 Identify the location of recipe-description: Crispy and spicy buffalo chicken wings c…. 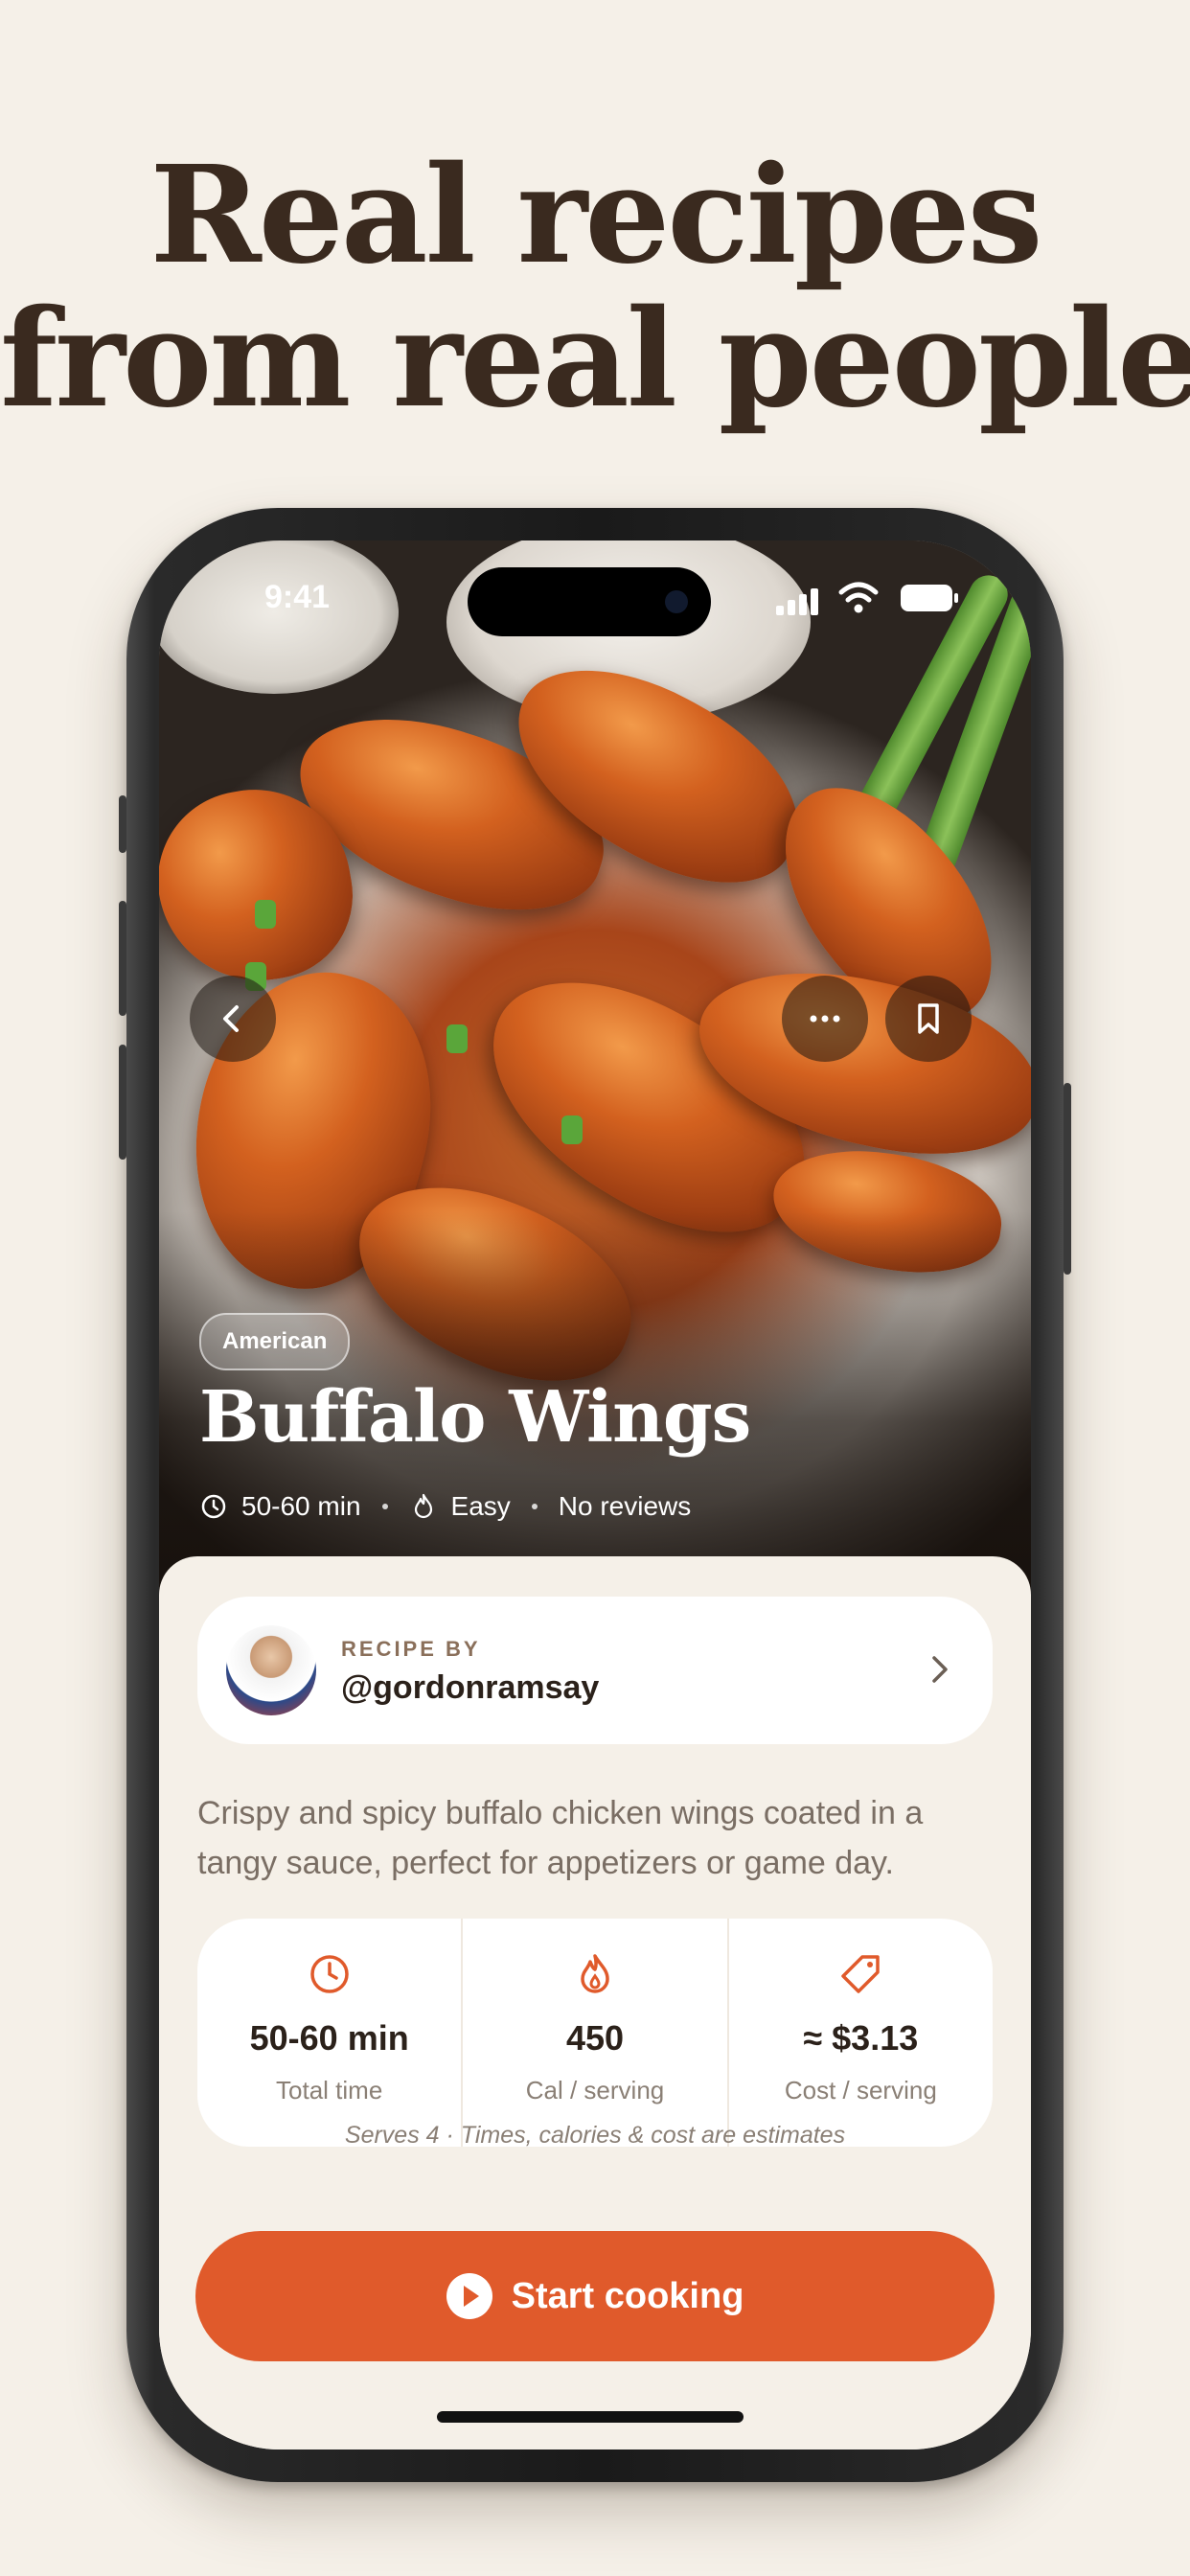
(560, 1838).